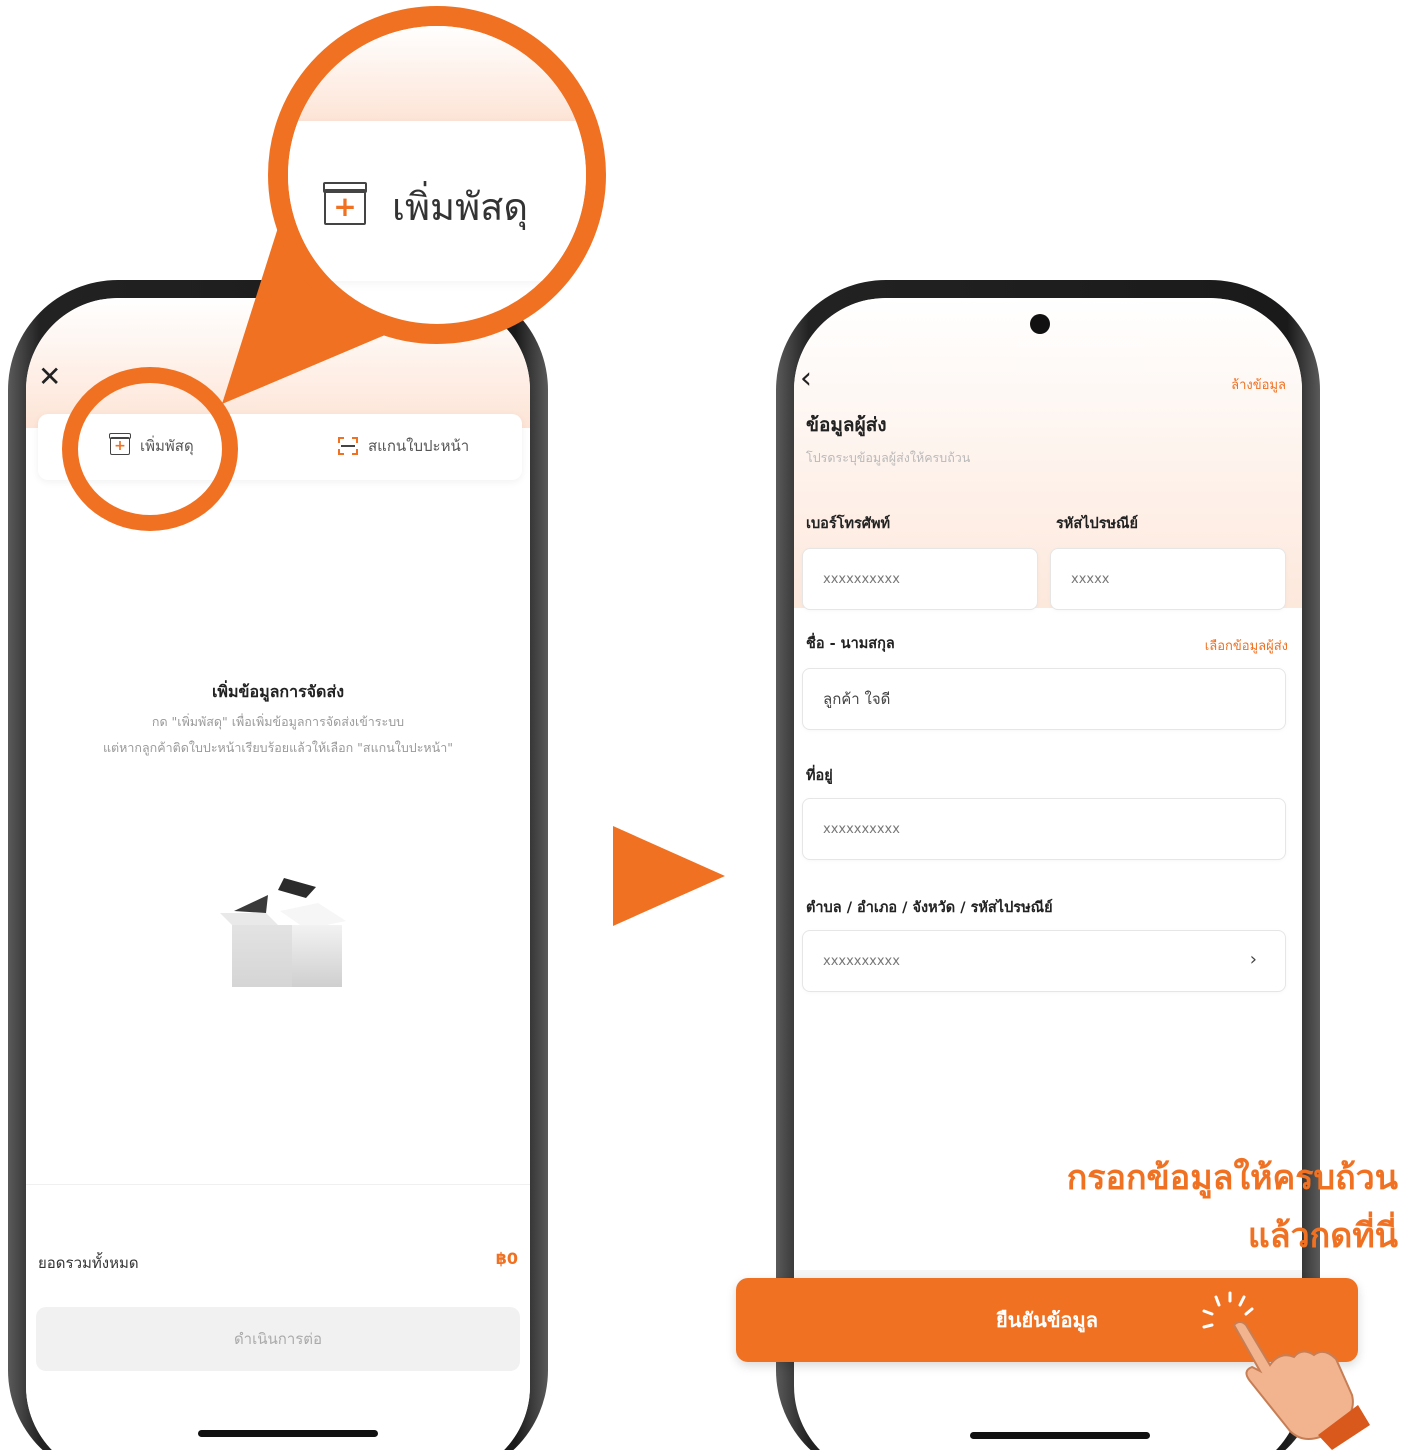  Describe the element at coordinates (1246, 645) in the screenshot. I see `select-sender-link: เลือกข้อมูลผู้ส่ง` at that location.